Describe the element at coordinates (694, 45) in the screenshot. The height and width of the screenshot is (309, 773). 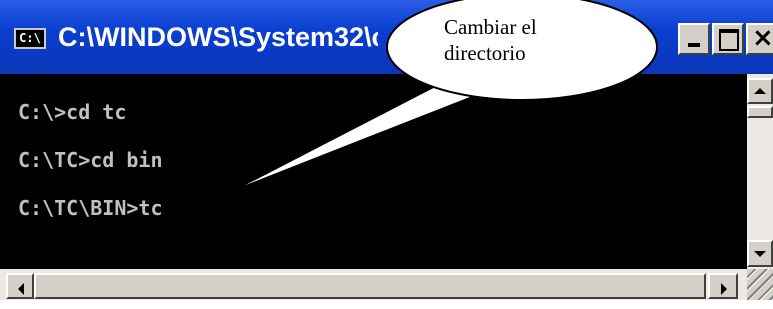
I see `minimize-icon` at that location.